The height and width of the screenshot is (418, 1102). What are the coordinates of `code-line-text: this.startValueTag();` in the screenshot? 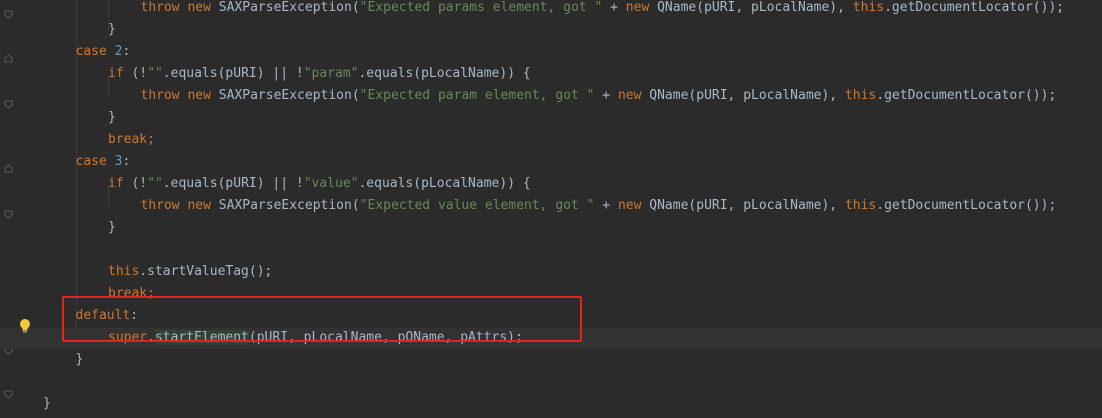 It's located at (190, 272).